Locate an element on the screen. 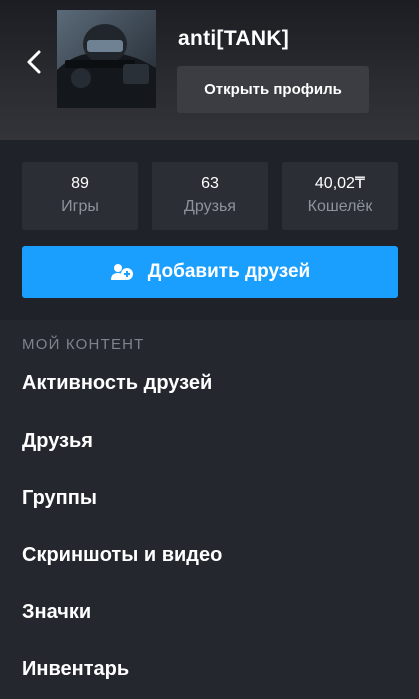 This screenshot has width=419, height=699. menu-item-inventory: Инвентарь is located at coordinates (75, 669).